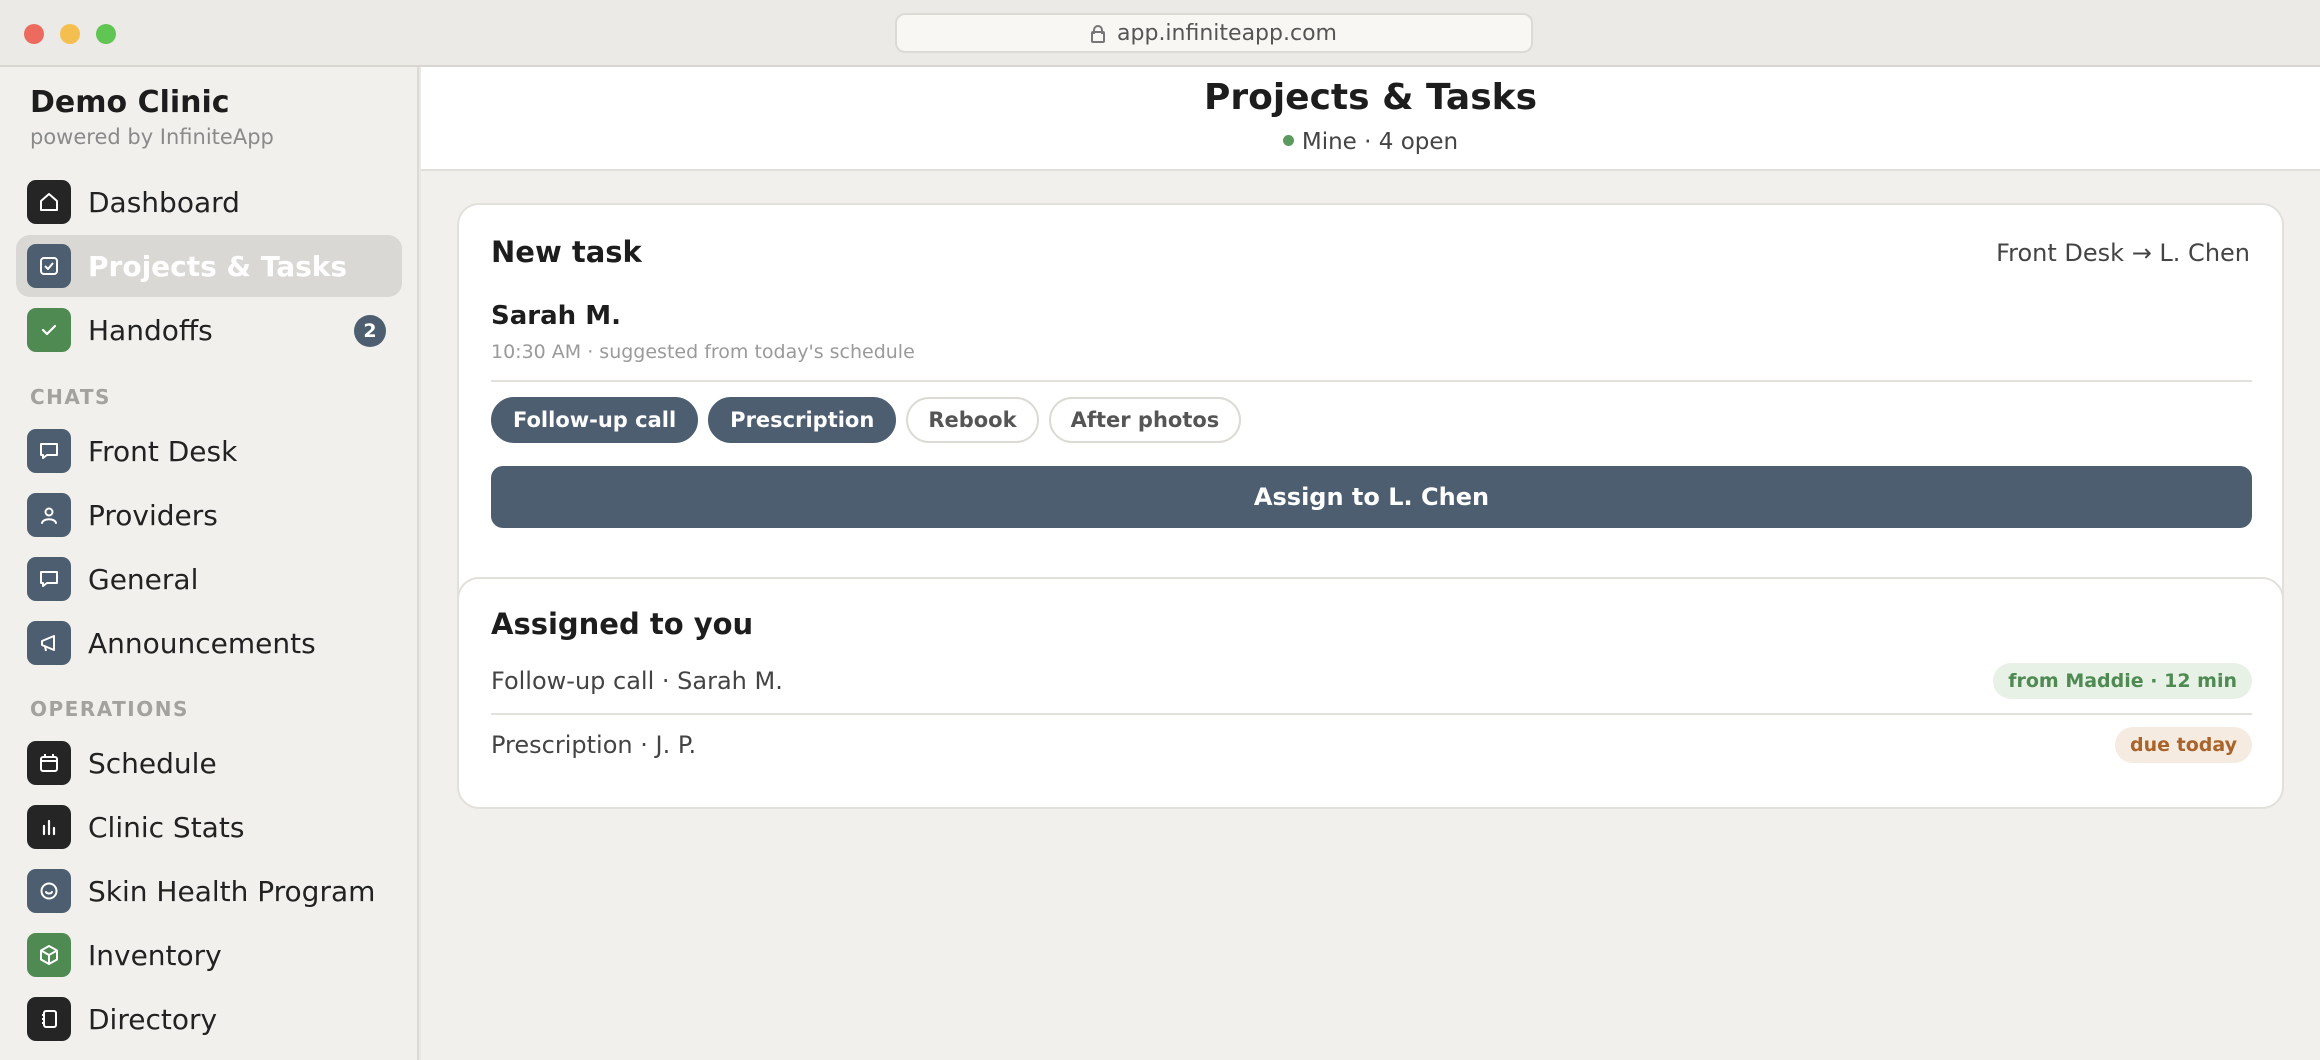 This screenshot has height=1060, width=2320. Describe the element at coordinates (49, 955) in the screenshot. I see `box-icon` at that location.